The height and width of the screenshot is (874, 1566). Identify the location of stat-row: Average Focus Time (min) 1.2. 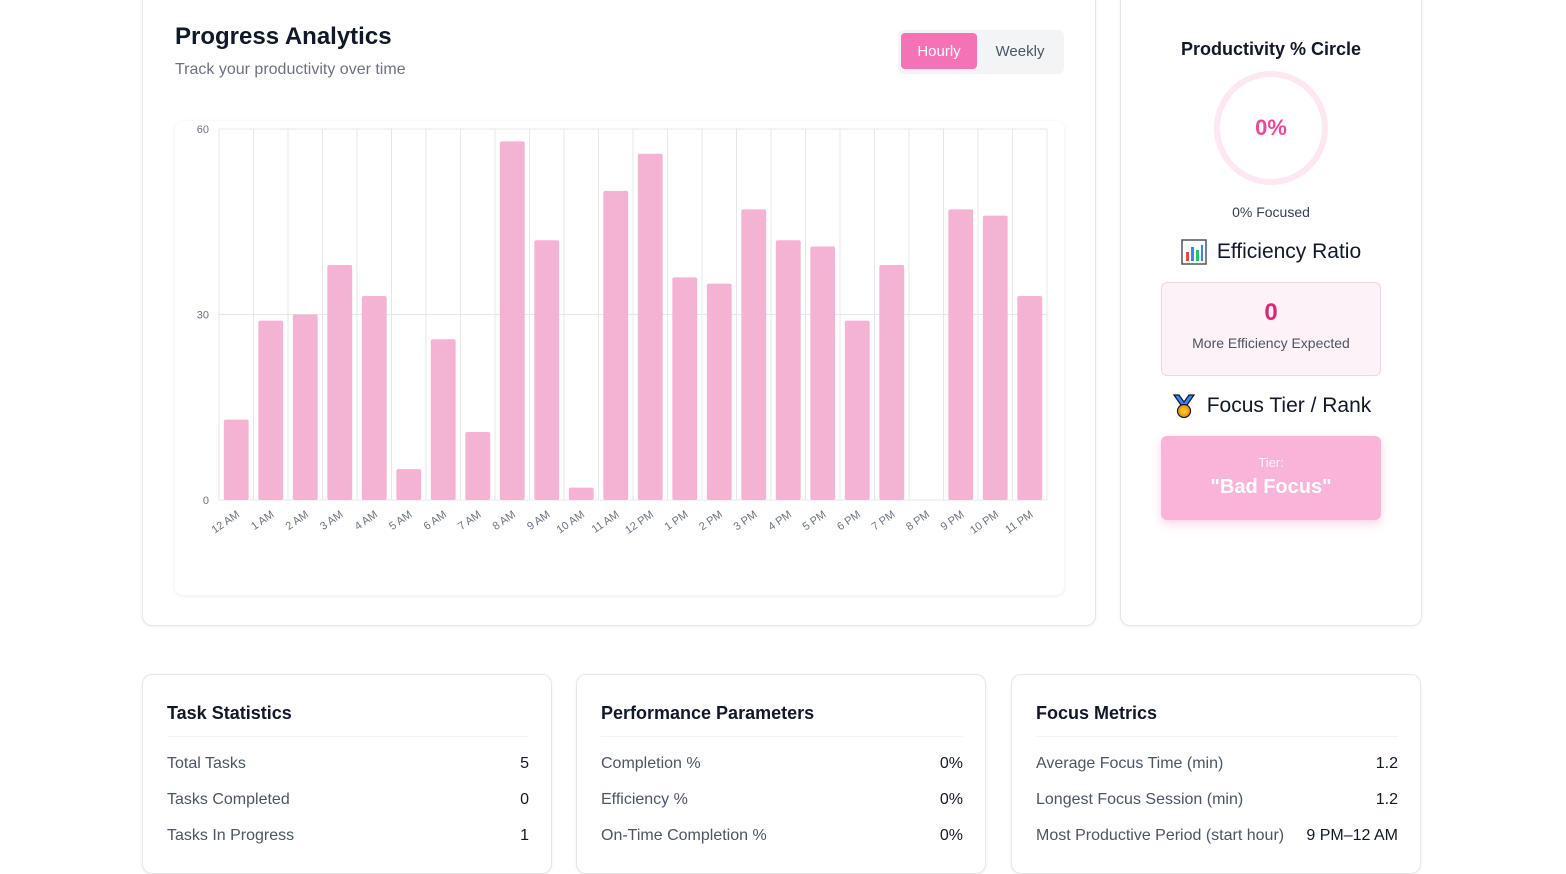
(1217, 764).